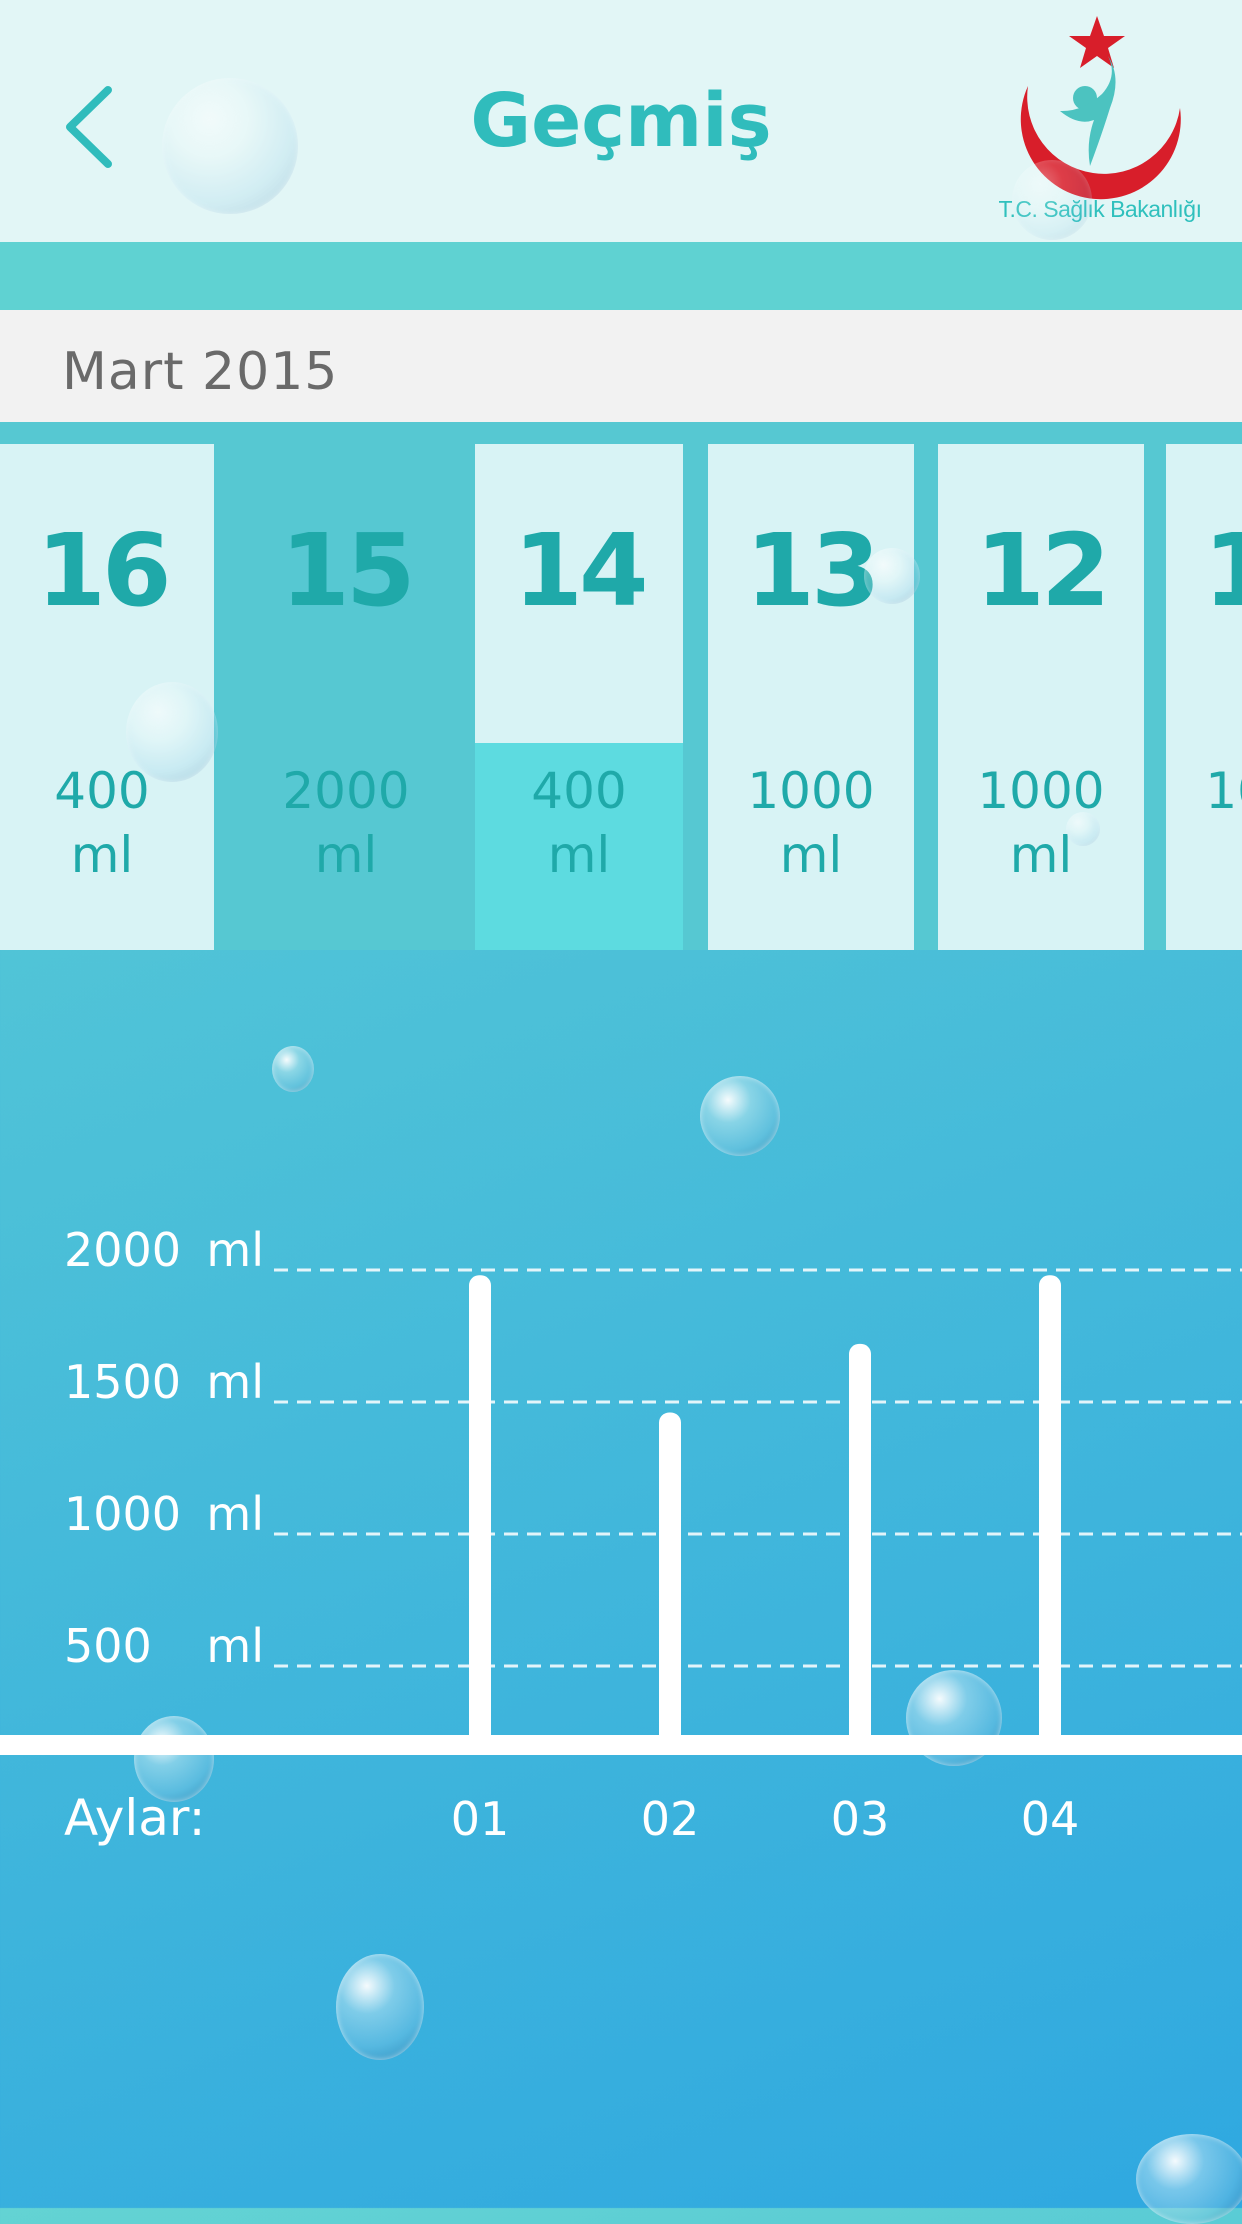 The width and height of the screenshot is (1242, 2224). I want to click on x-tick-label: 01, so click(480, 1819).